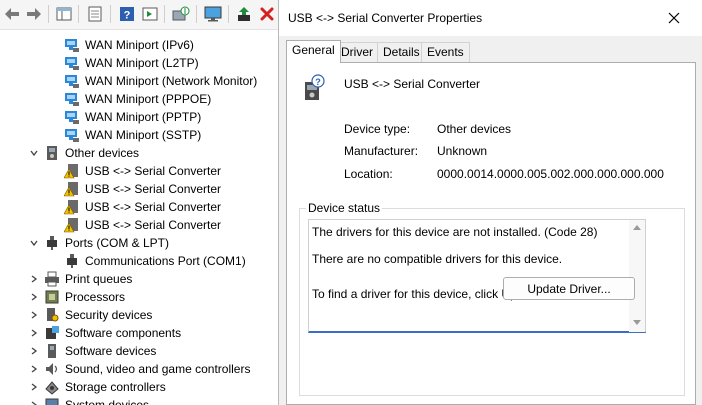 The height and width of the screenshot is (405, 702). What do you see at coordinates (95, 297) in the screenshot?
I see `tree-item-label: Processors` at bounding box center [95, 297].